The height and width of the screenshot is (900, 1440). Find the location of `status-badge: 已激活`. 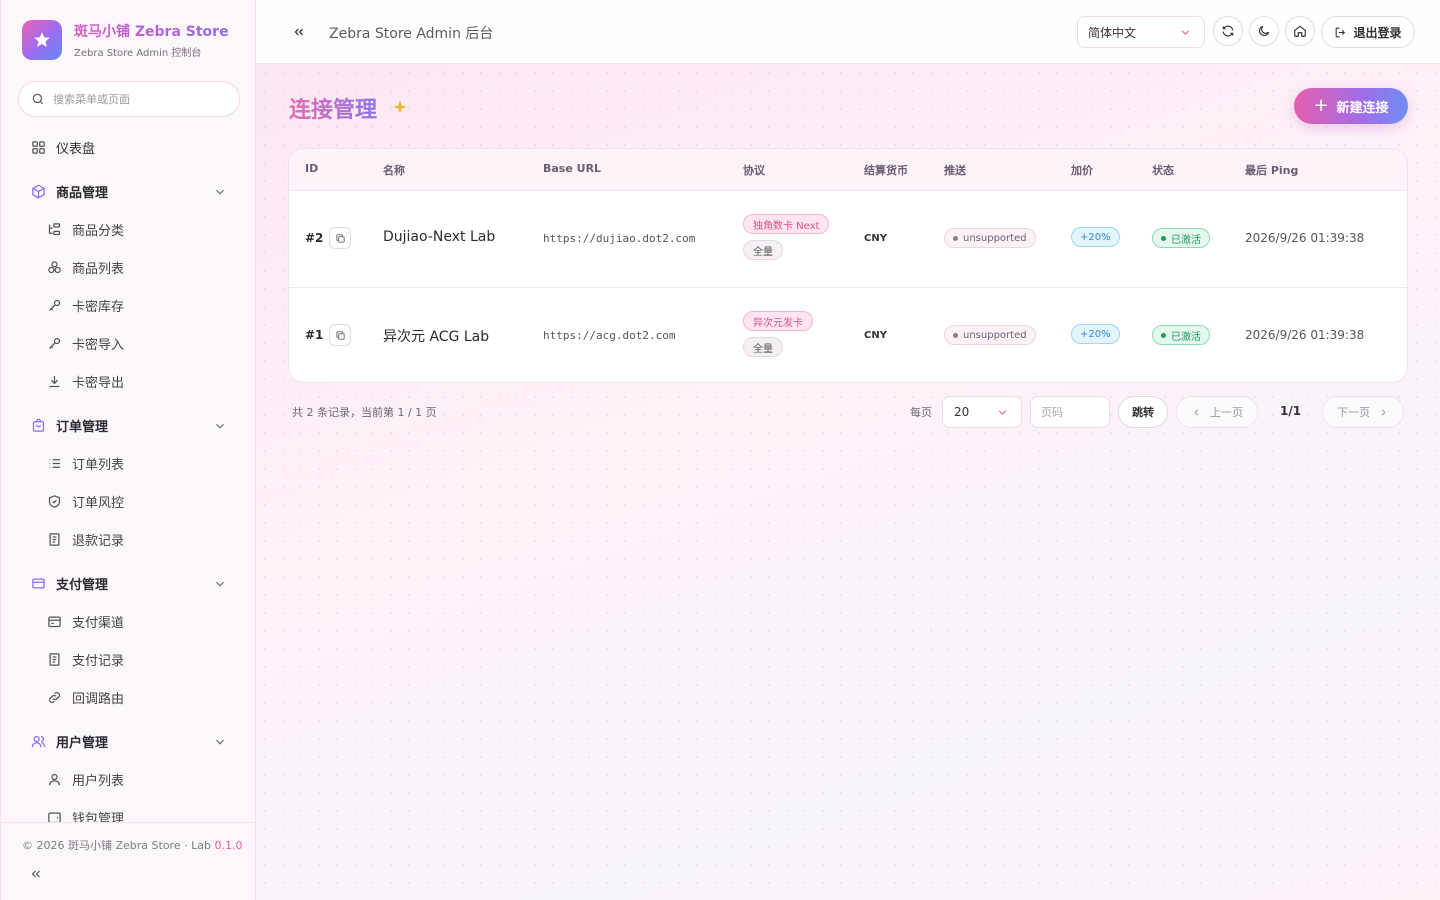

status-badge: 已激活 is located at coordinates (1181, 238).